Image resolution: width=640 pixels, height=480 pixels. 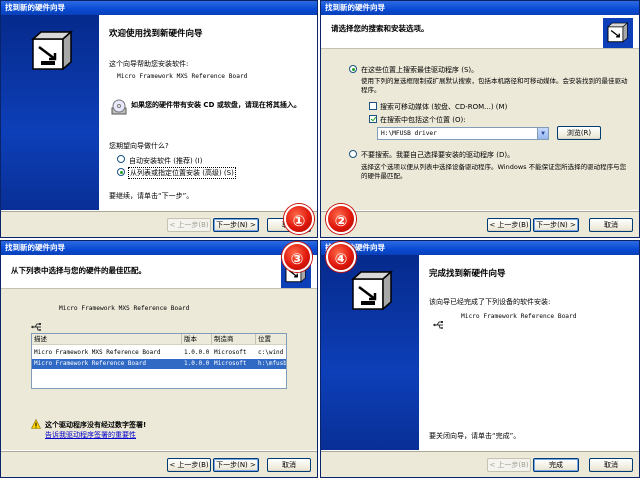 What do you see at coordinates (467, 274) in the screenshot?
I see `page-title: 完成找到新硬件向导` at bounding box center [467, 274].